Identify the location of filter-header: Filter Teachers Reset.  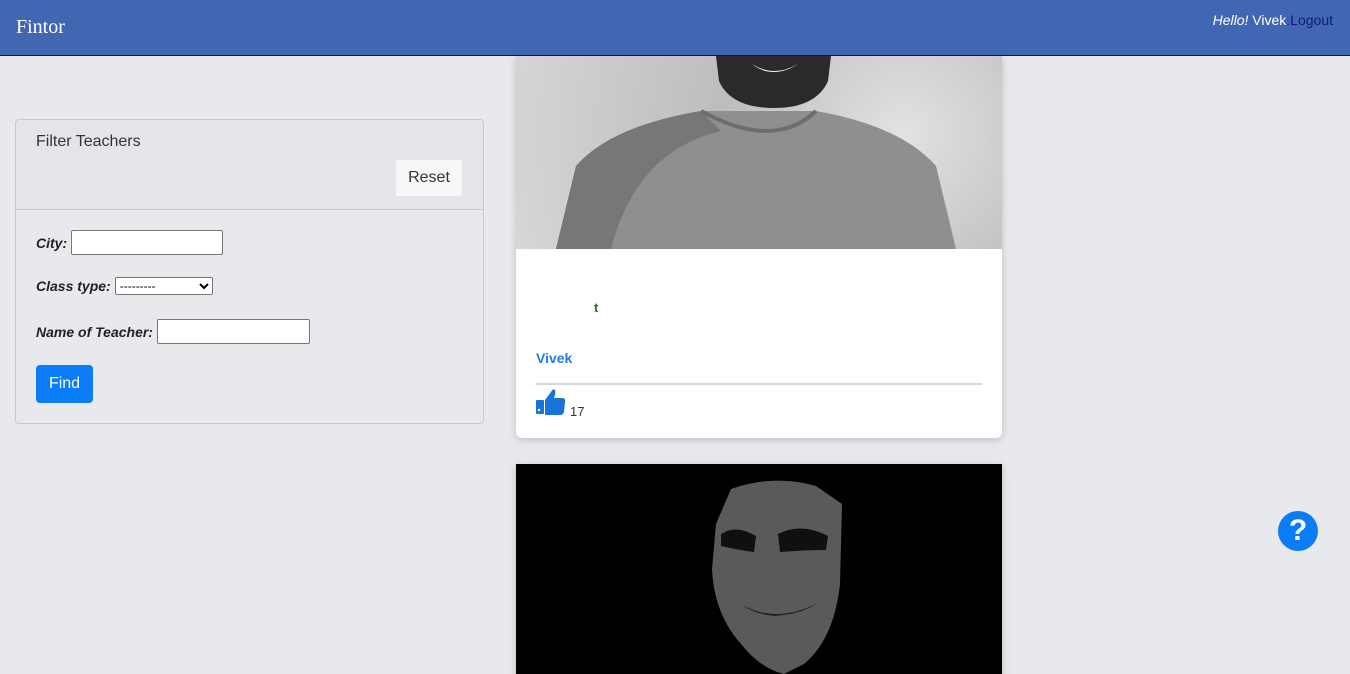
(249, 165).